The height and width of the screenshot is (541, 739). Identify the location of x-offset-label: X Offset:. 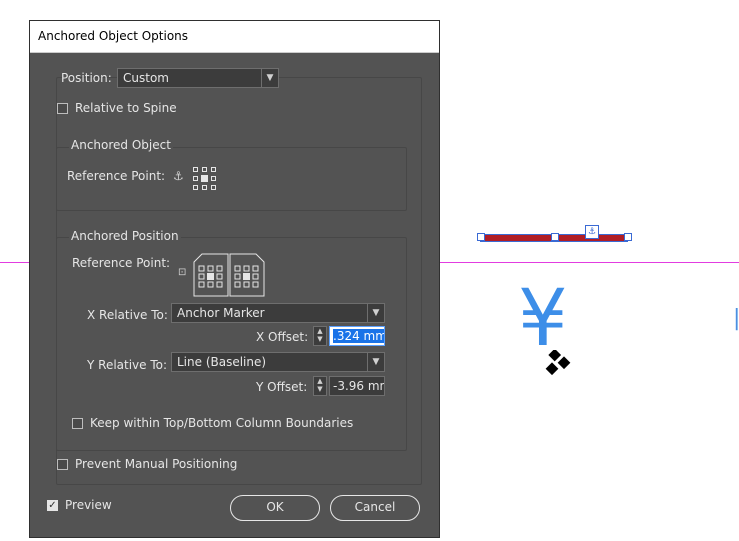
(282, 337).